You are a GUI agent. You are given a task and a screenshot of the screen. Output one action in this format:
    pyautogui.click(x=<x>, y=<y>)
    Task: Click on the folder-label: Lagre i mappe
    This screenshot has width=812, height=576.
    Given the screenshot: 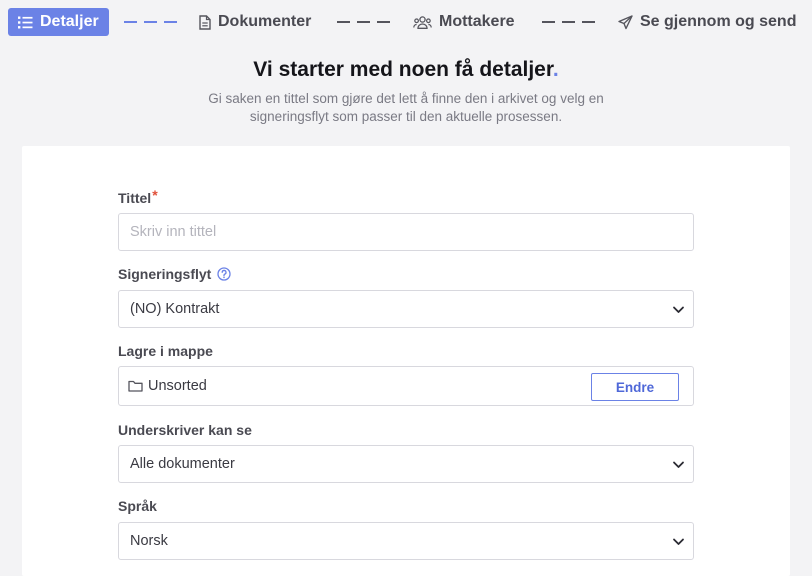 What is the action you would take?
    pyautogui.click(x=165, y=351)
    